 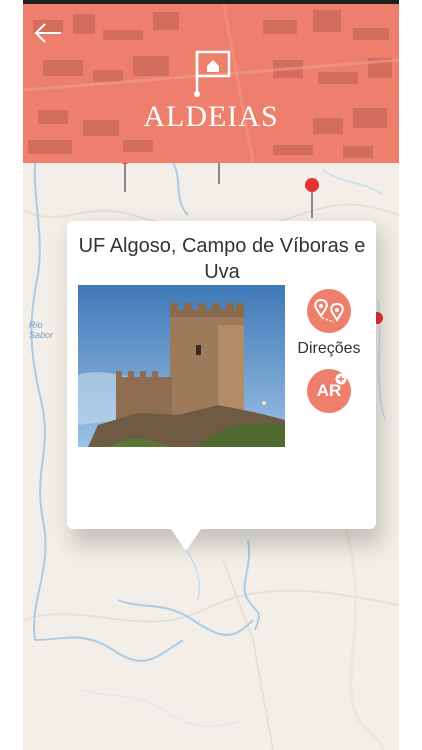 I want to click on river-label: Rio Sabor, so click(x=41, y=330).